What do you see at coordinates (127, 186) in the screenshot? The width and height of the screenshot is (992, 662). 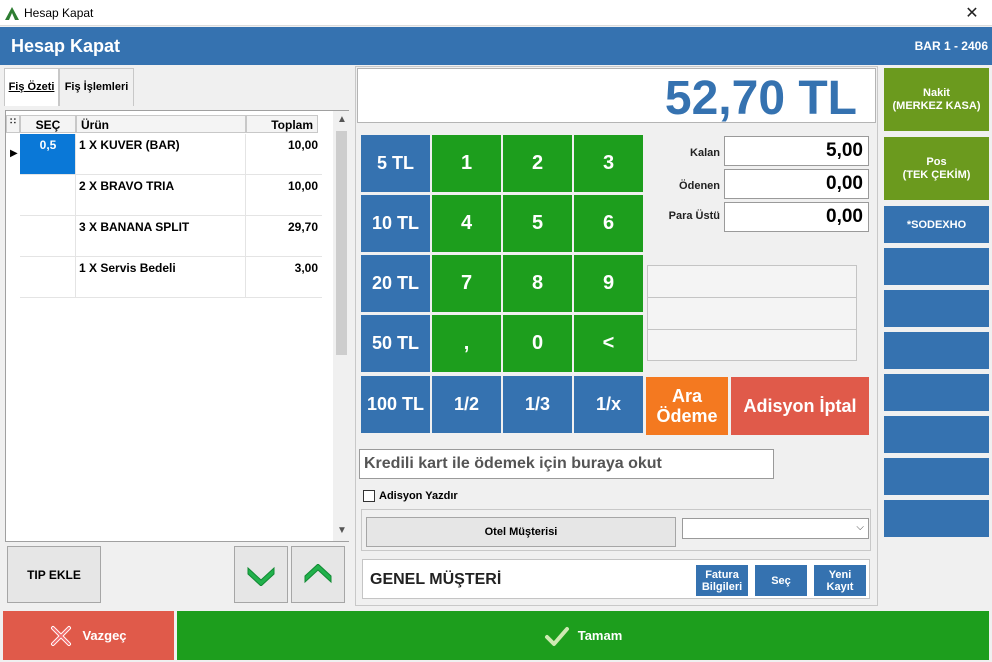 I see `row-urun: 2 X BRAVO TRIA` at bounding box center [127, 186].